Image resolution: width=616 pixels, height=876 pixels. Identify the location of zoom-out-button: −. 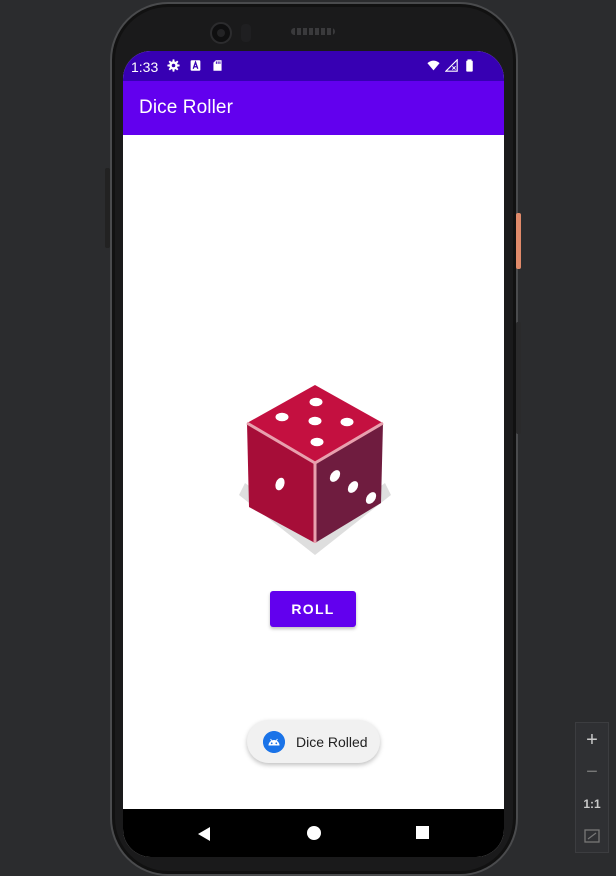
(592, 772).